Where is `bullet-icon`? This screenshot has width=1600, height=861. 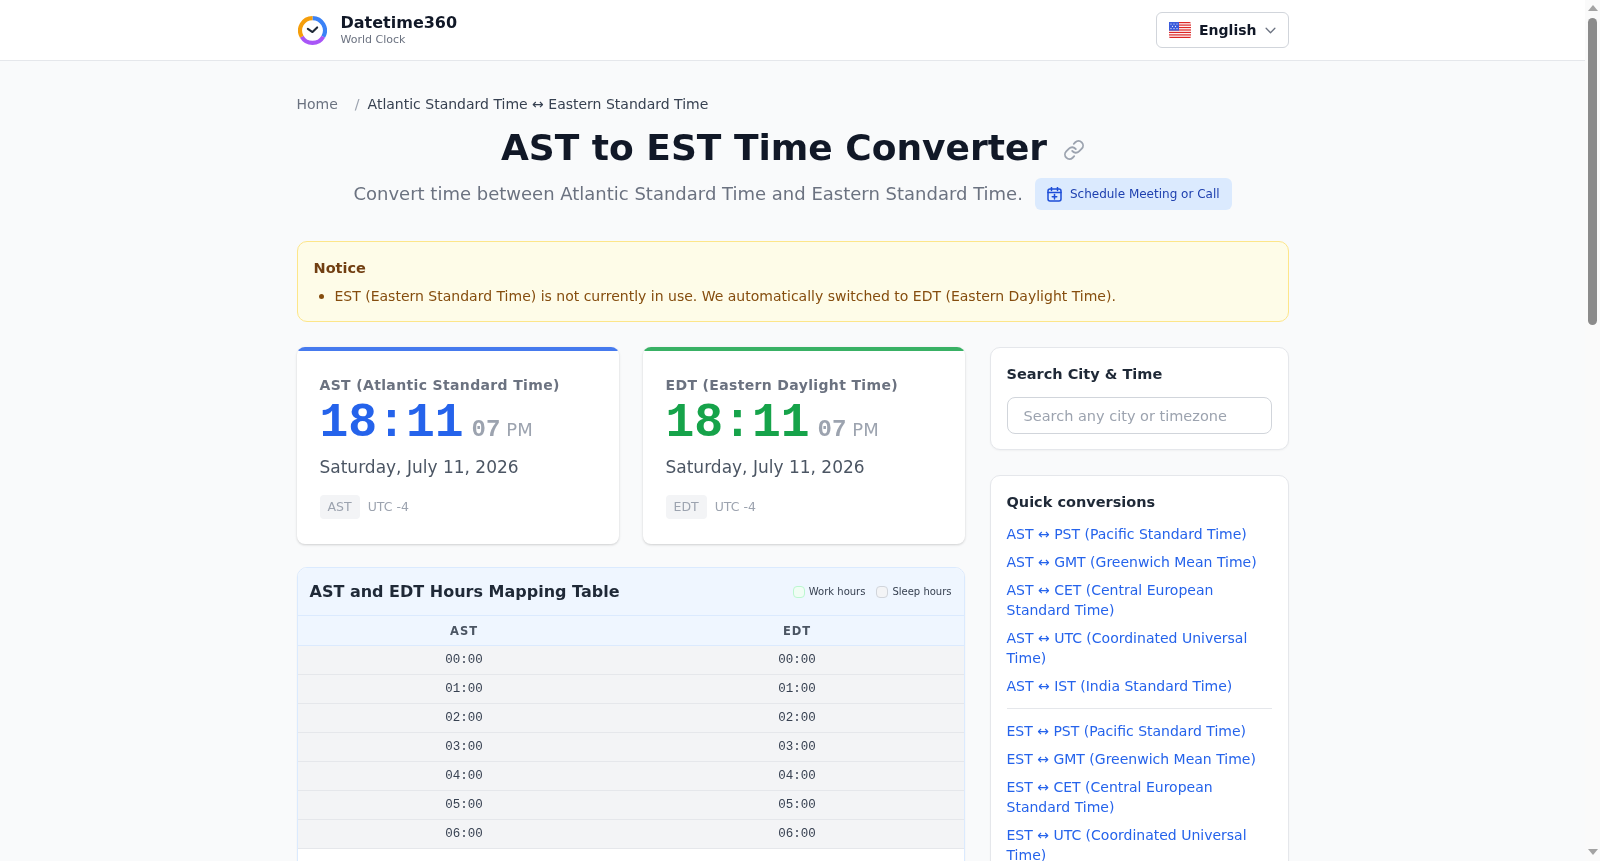
bullet-icon is located at coordinates (321, 296).